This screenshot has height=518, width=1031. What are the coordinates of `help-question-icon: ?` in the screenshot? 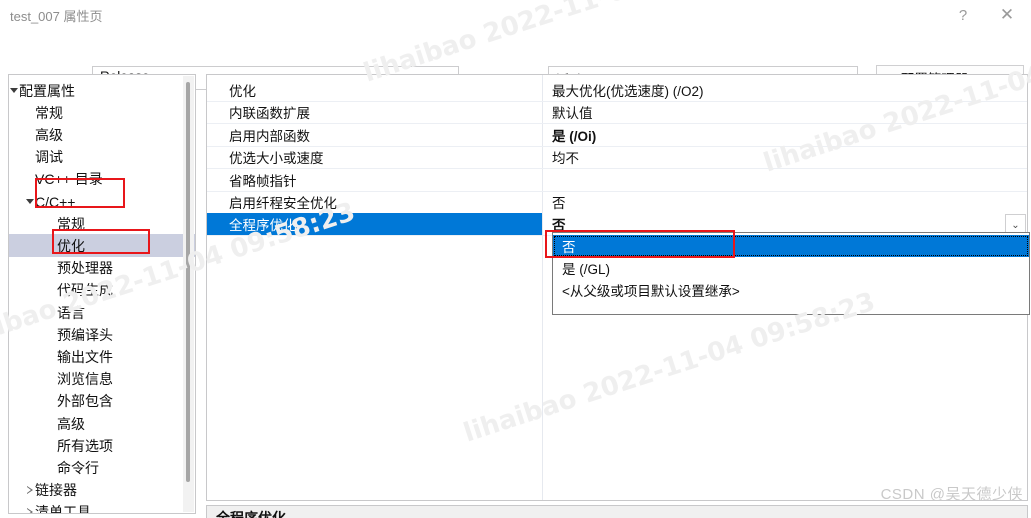 It's located at (963, 15).